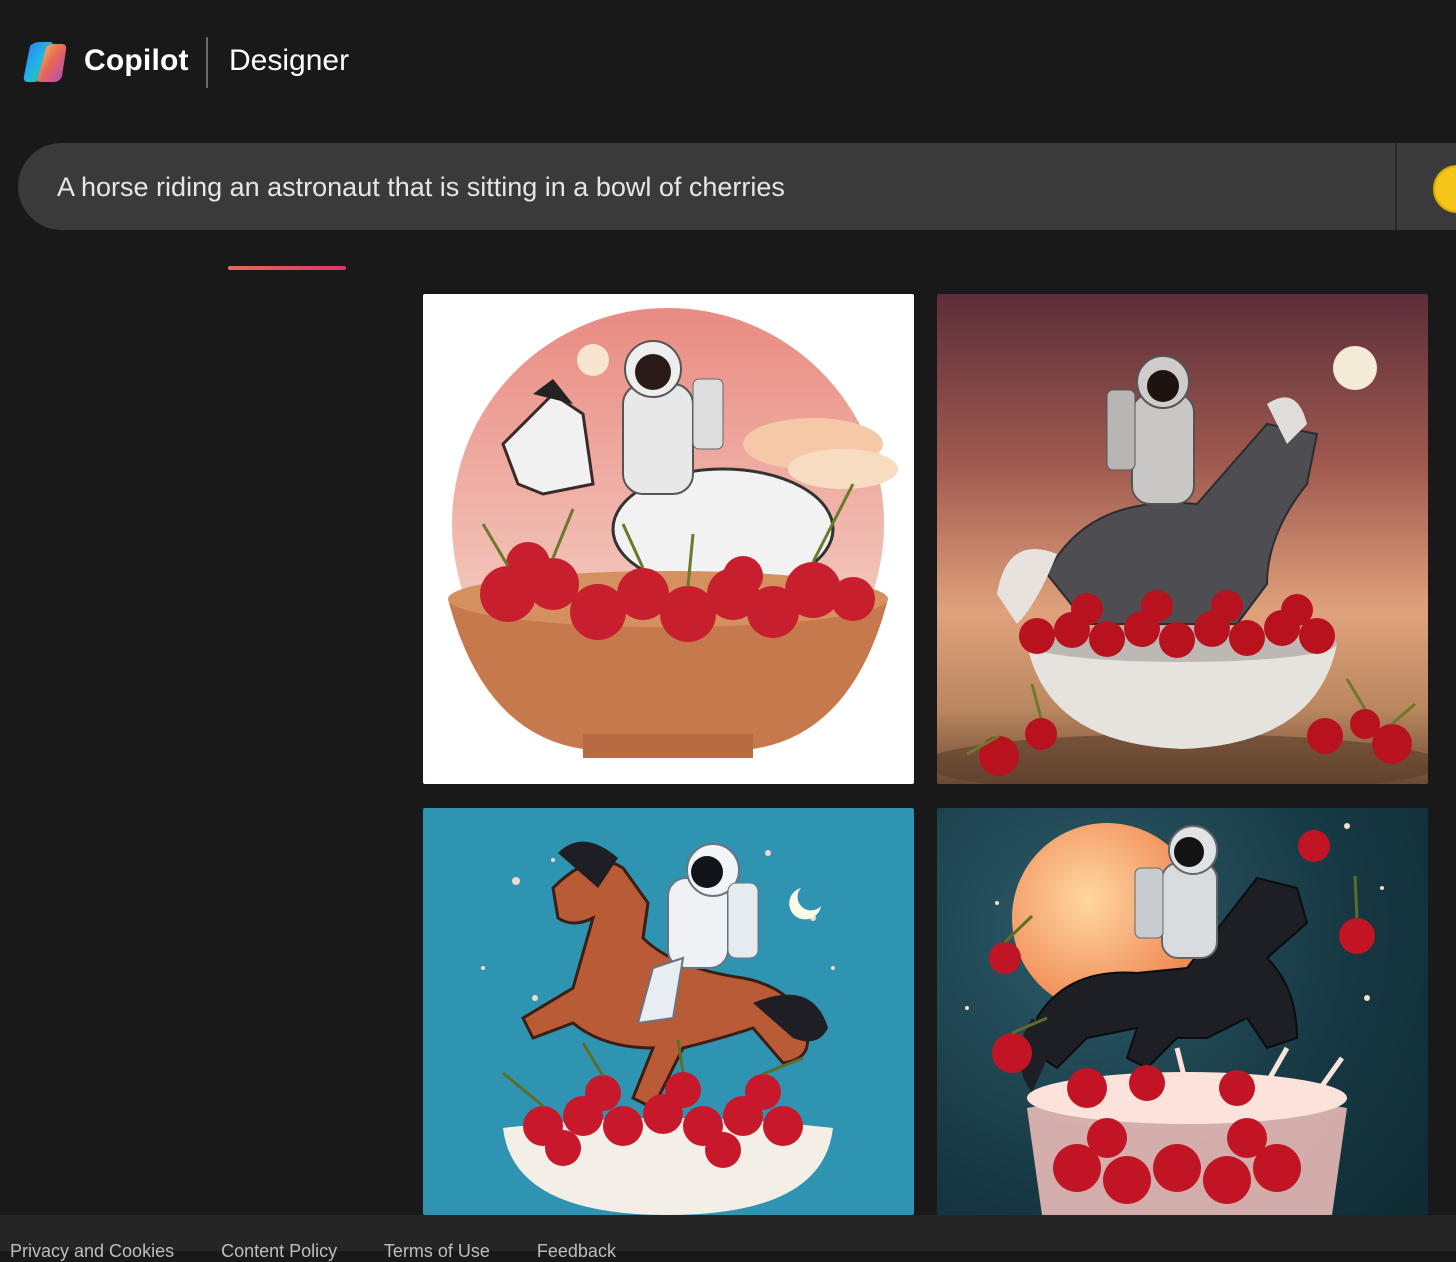 This screenshot has width=1456, height=1262. I want to click on boost-coin-icon, so click(1444, 189).